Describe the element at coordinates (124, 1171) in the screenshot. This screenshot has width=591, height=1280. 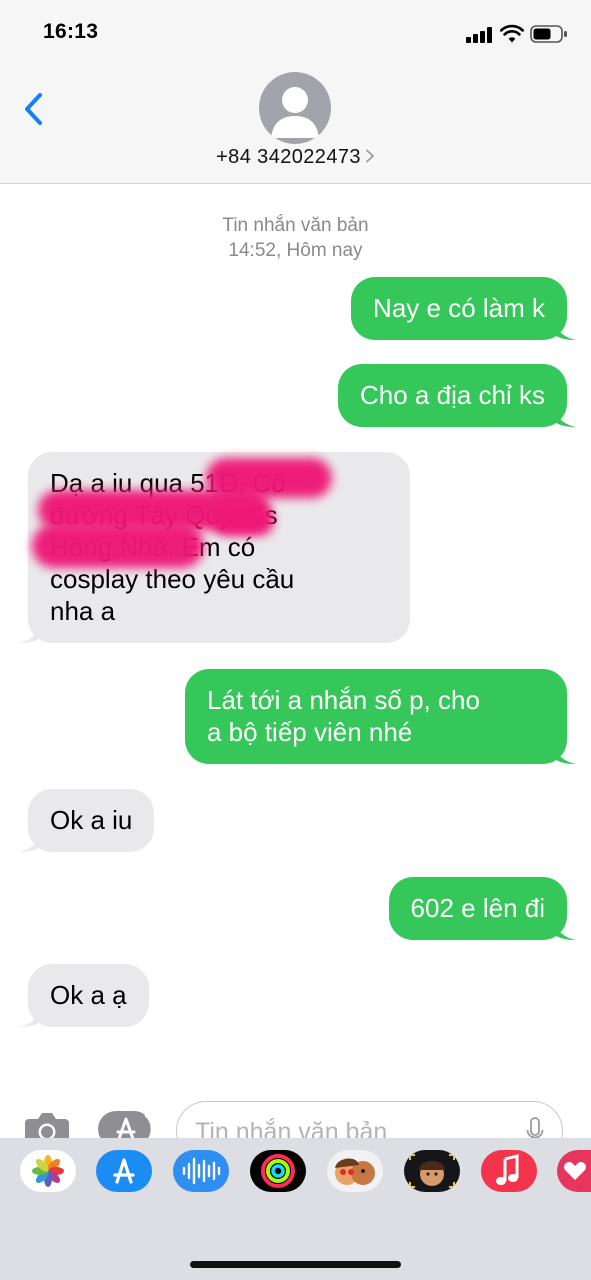
I see `app-store-icon` at that location.